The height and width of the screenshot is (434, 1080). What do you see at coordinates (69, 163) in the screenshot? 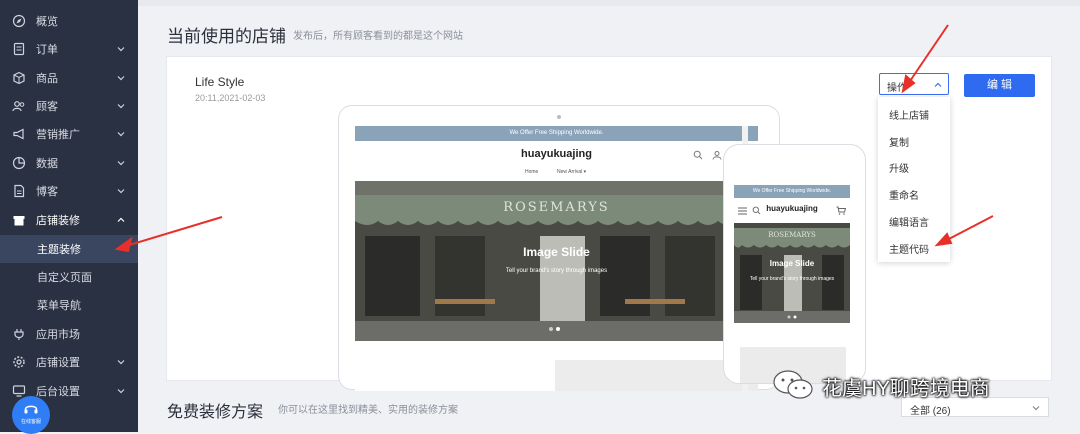
I see `sidebar-item-data: 数据` at bounding box center [69, 163].